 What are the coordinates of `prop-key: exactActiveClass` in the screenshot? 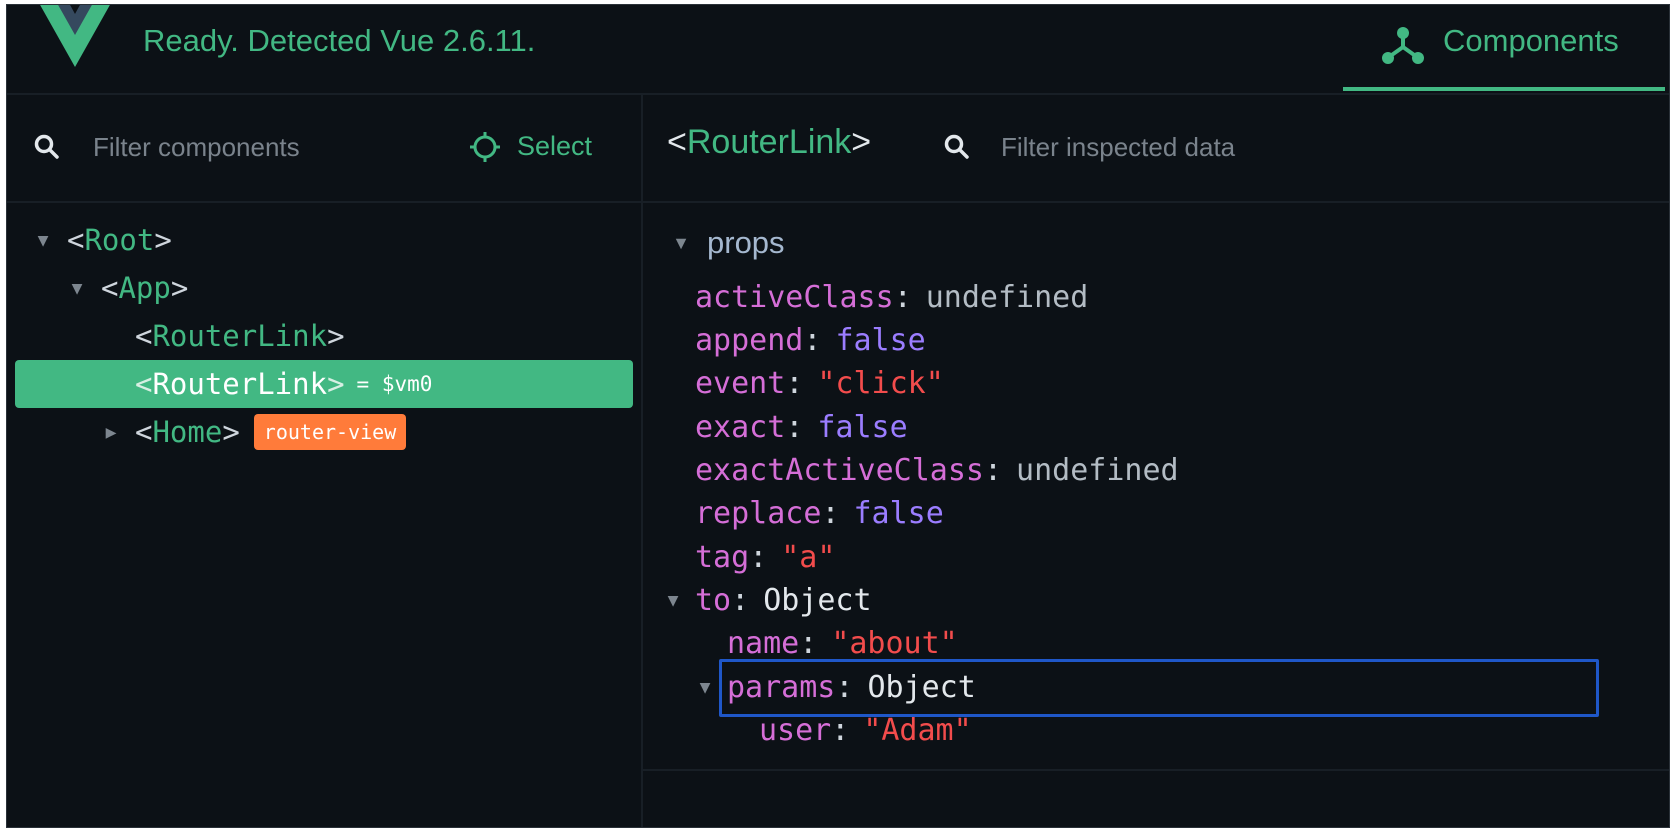 It's located at (839, 470).